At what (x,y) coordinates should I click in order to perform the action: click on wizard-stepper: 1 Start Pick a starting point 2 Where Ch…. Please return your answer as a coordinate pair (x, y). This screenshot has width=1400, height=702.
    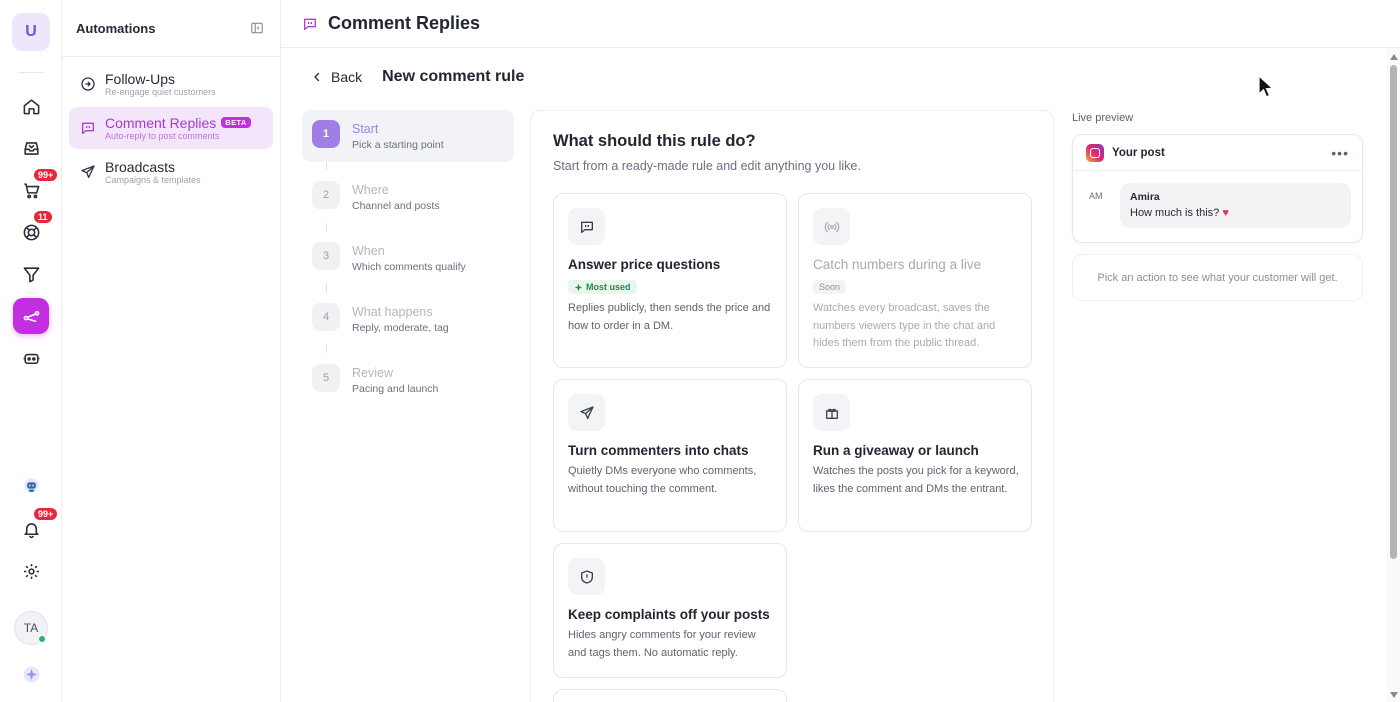
    Looking at the image, I should click on (408, 262).